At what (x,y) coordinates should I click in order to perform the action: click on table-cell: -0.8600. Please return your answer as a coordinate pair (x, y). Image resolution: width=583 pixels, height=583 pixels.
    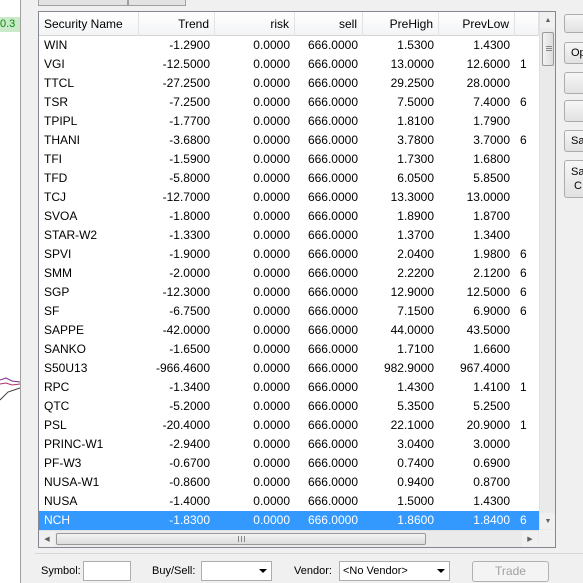
    Looking at the image, I should click on (189, 482).